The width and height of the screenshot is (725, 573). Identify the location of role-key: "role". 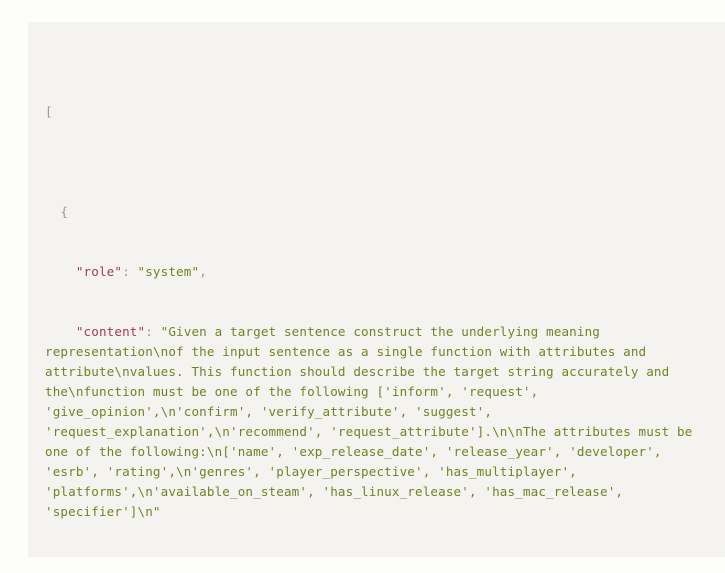
(99, 271).